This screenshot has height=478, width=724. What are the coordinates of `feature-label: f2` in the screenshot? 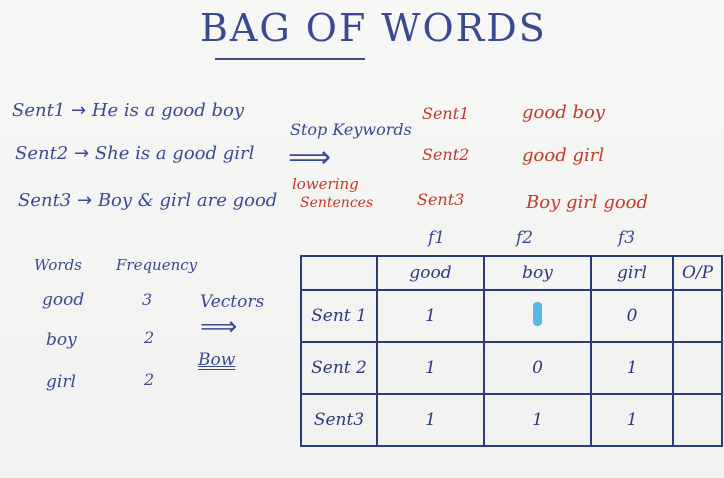 It's located at (525, 238).